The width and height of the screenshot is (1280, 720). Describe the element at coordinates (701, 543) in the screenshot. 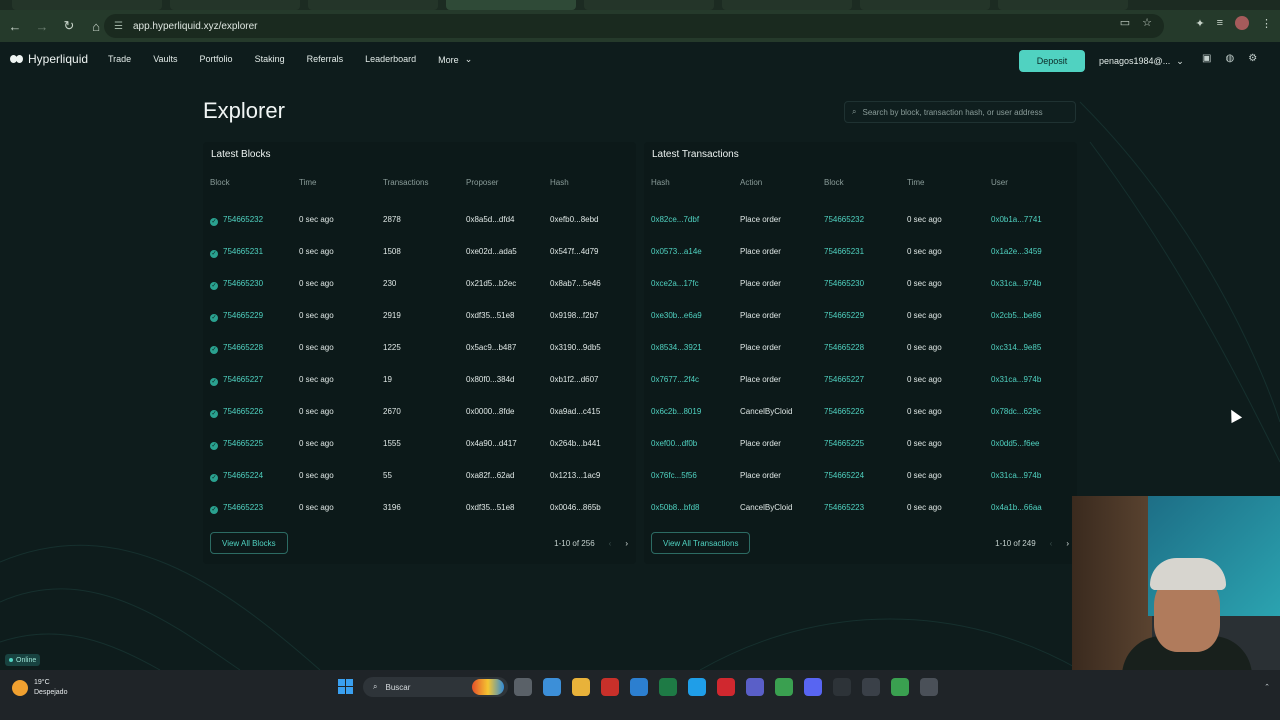

I see `view-all-transactions-button: View All Transactions` at that location.